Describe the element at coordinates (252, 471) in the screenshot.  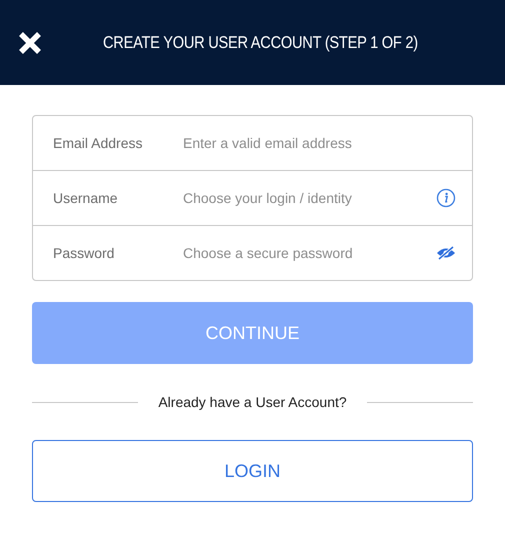
I see `login-button: LOGIN` at that location.